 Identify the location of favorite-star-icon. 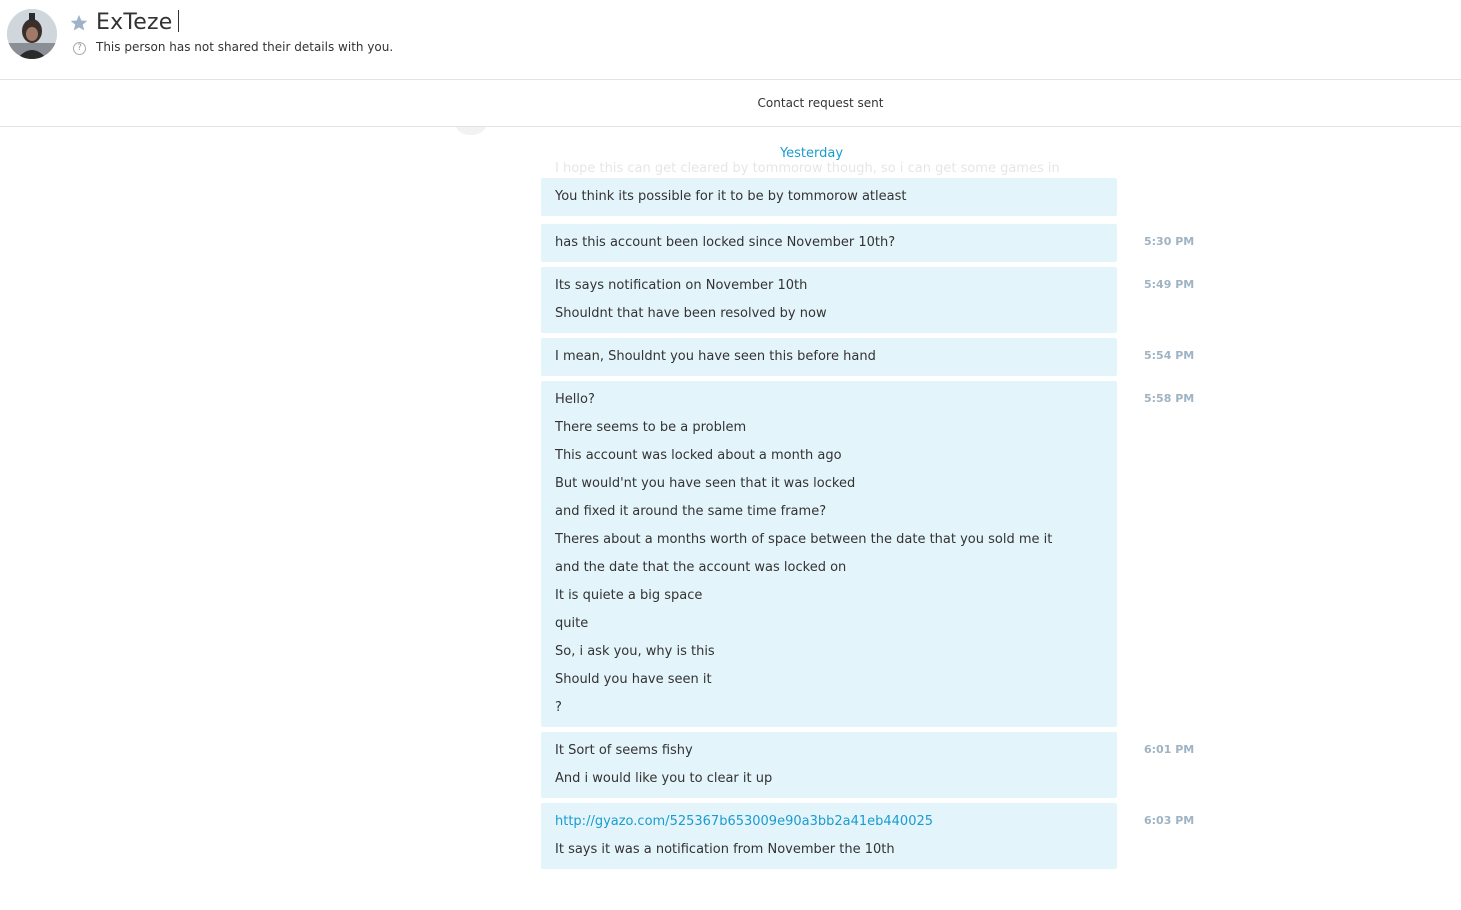
(79, 23).